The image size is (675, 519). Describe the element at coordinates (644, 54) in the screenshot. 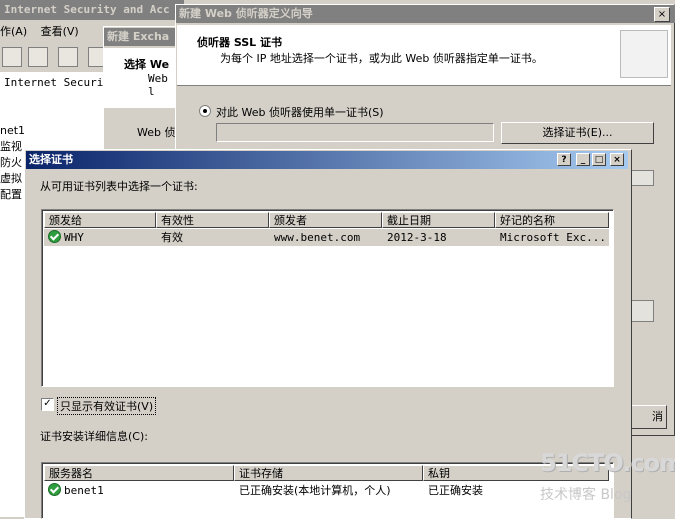

I see `wizard-logo-icon` at that location.